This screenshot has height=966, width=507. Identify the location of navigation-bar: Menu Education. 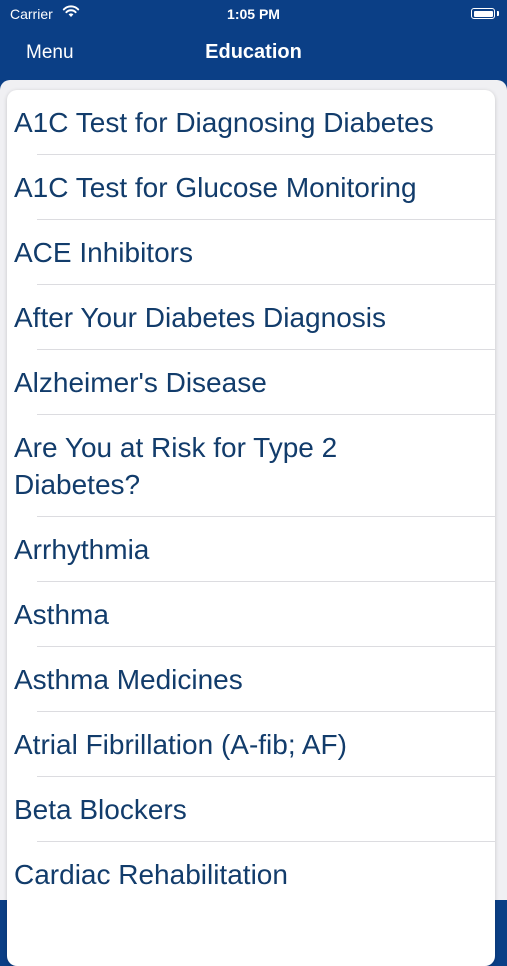
(253, 54).